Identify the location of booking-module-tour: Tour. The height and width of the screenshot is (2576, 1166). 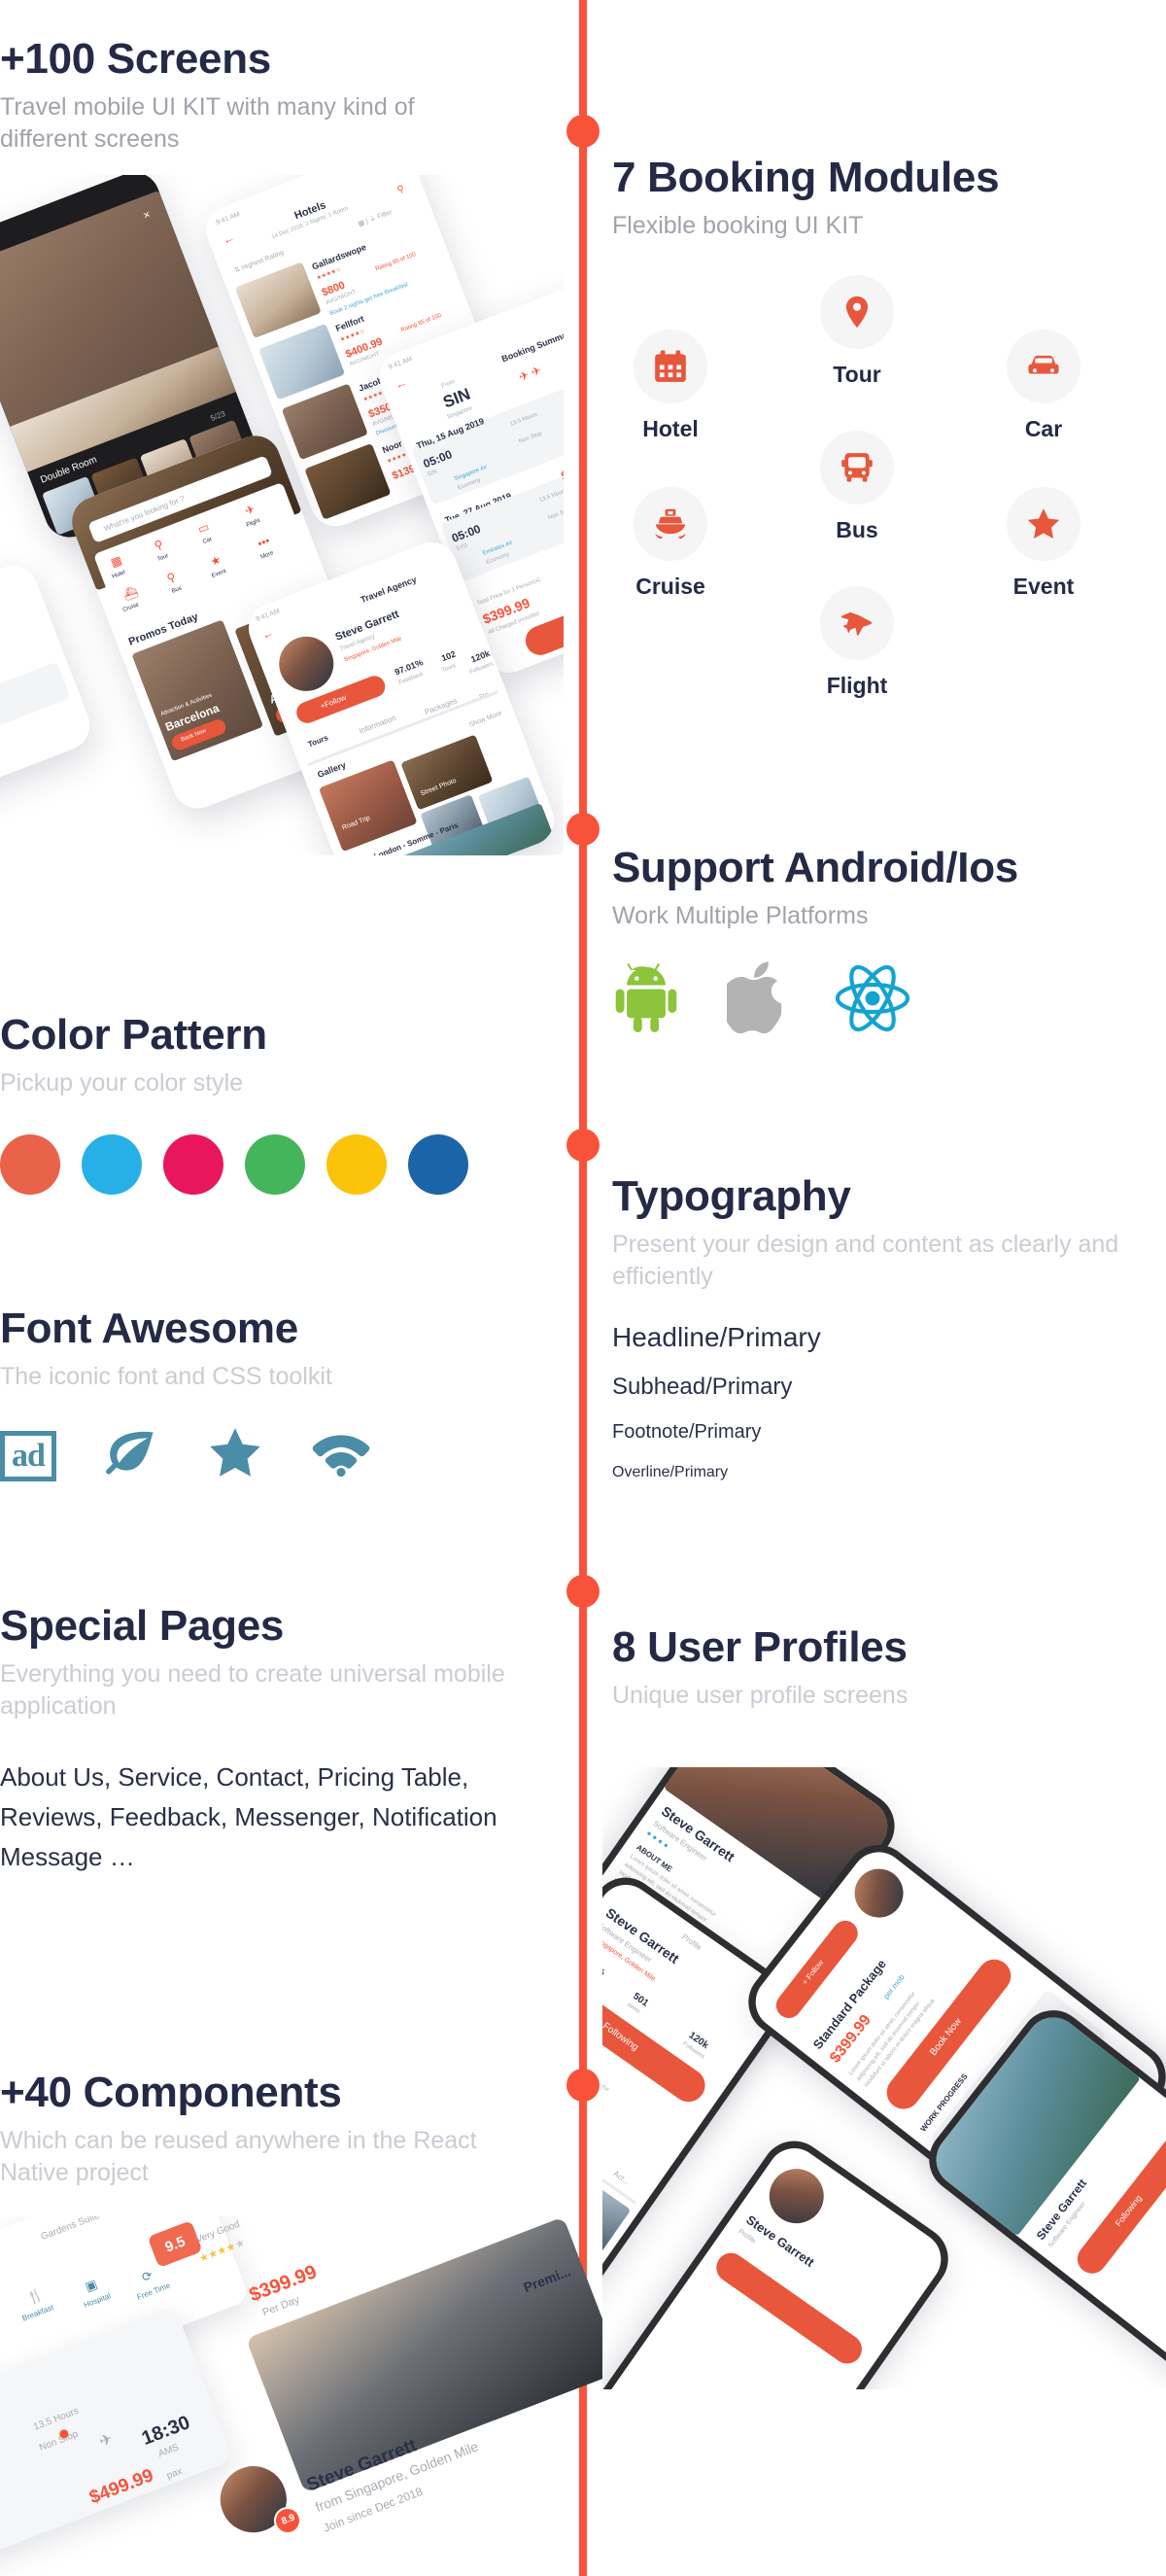
(857, 331).